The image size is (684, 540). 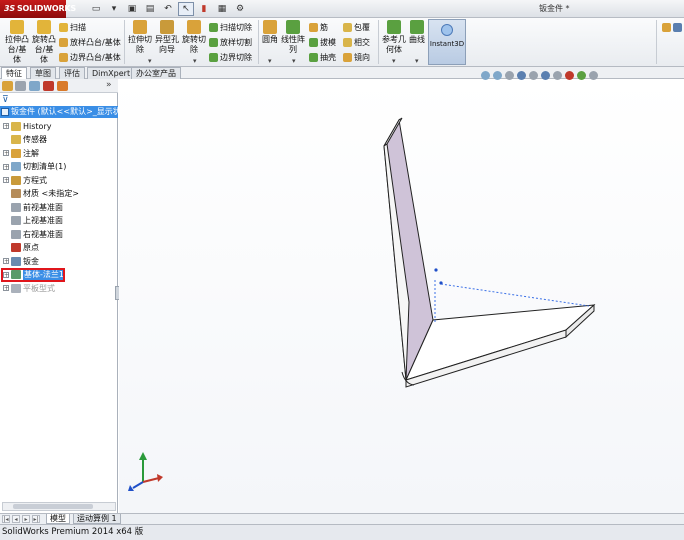 I want to click on mirror-button: 镜向, so click(x=356, y=57).